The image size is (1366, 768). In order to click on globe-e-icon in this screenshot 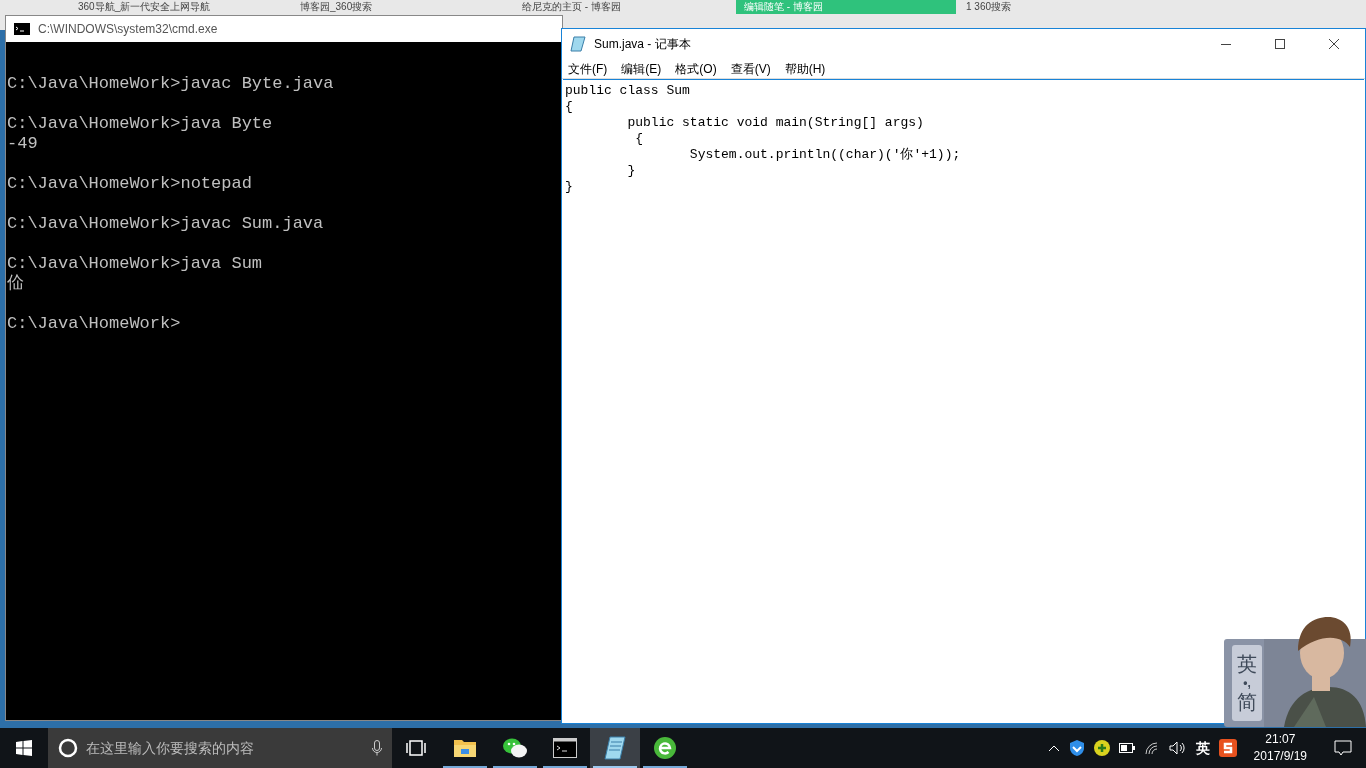, I will do `click(665, 748)`.